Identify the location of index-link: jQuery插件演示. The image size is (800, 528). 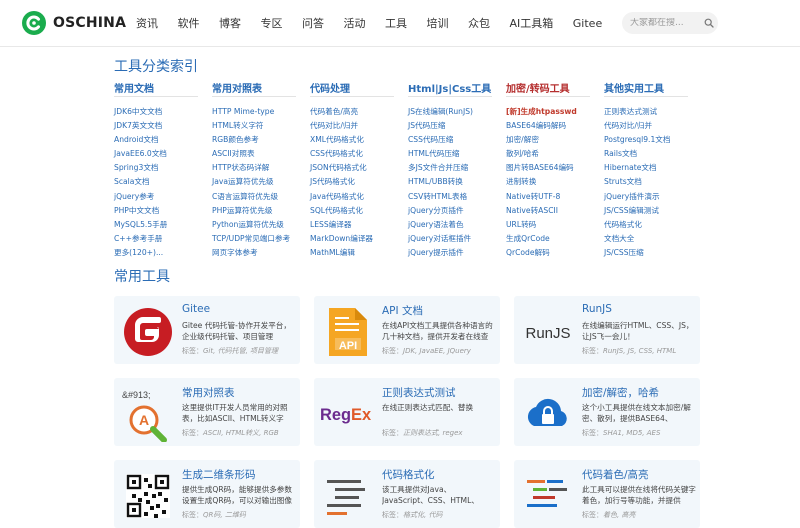
(632, 196).